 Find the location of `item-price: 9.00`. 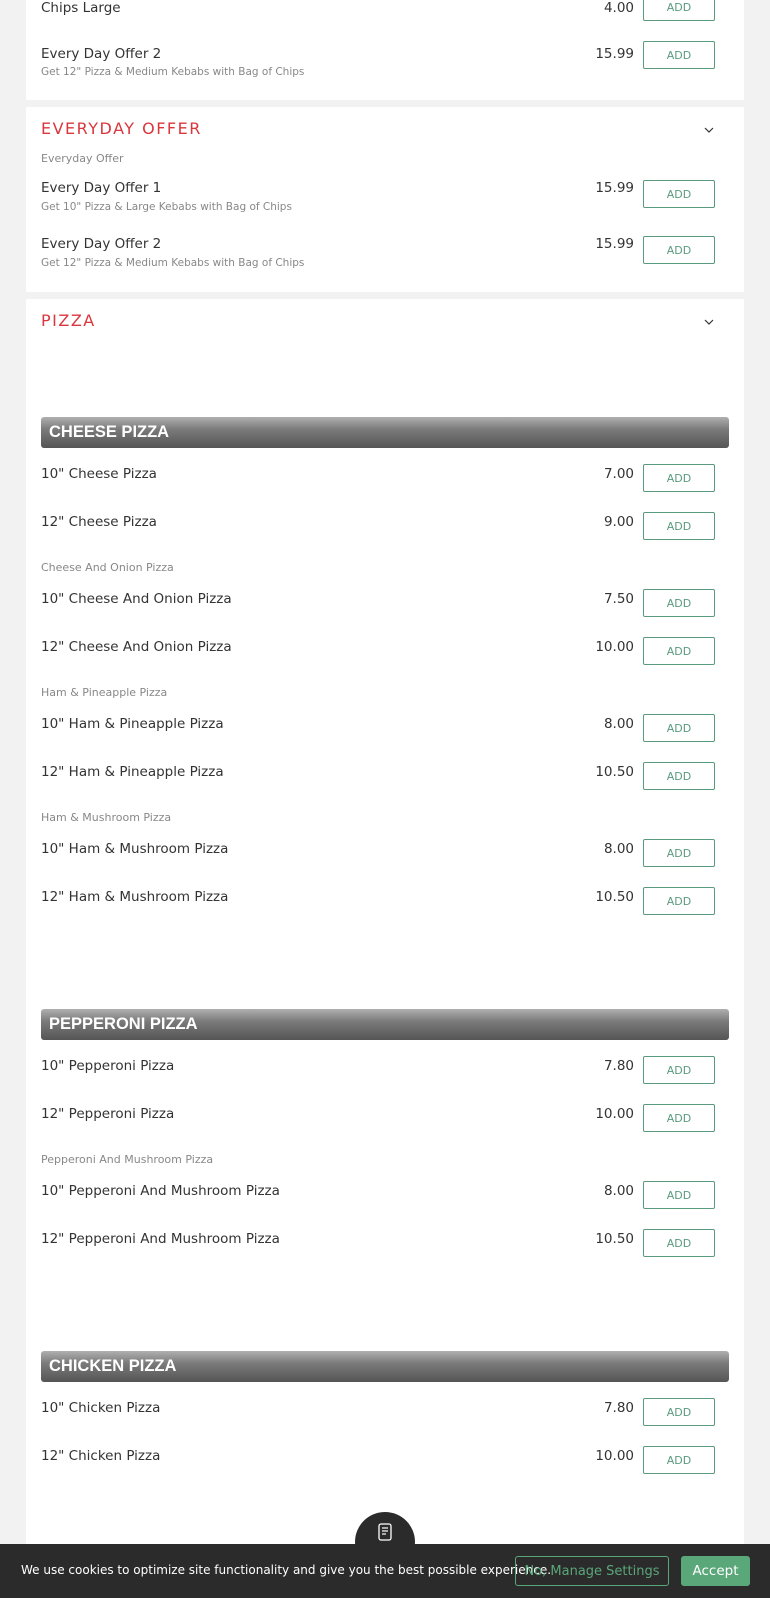

item-price: 9.00 is located at coordinates (618, 522).